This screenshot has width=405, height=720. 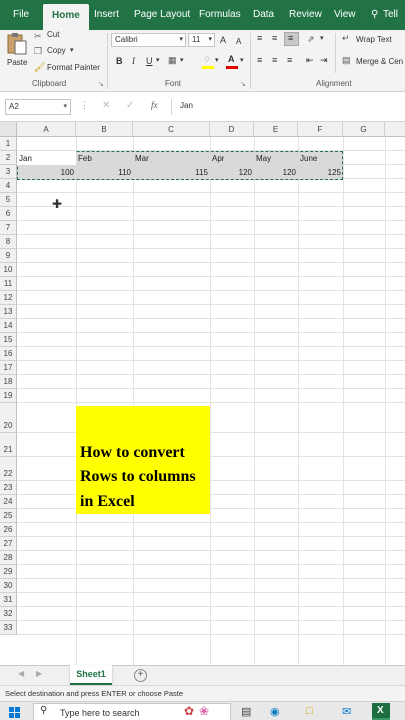 What do you see at coordinates (319, 172) in the screenshot?
I see `cell-f3: 125` at bounding box center [319, 172].